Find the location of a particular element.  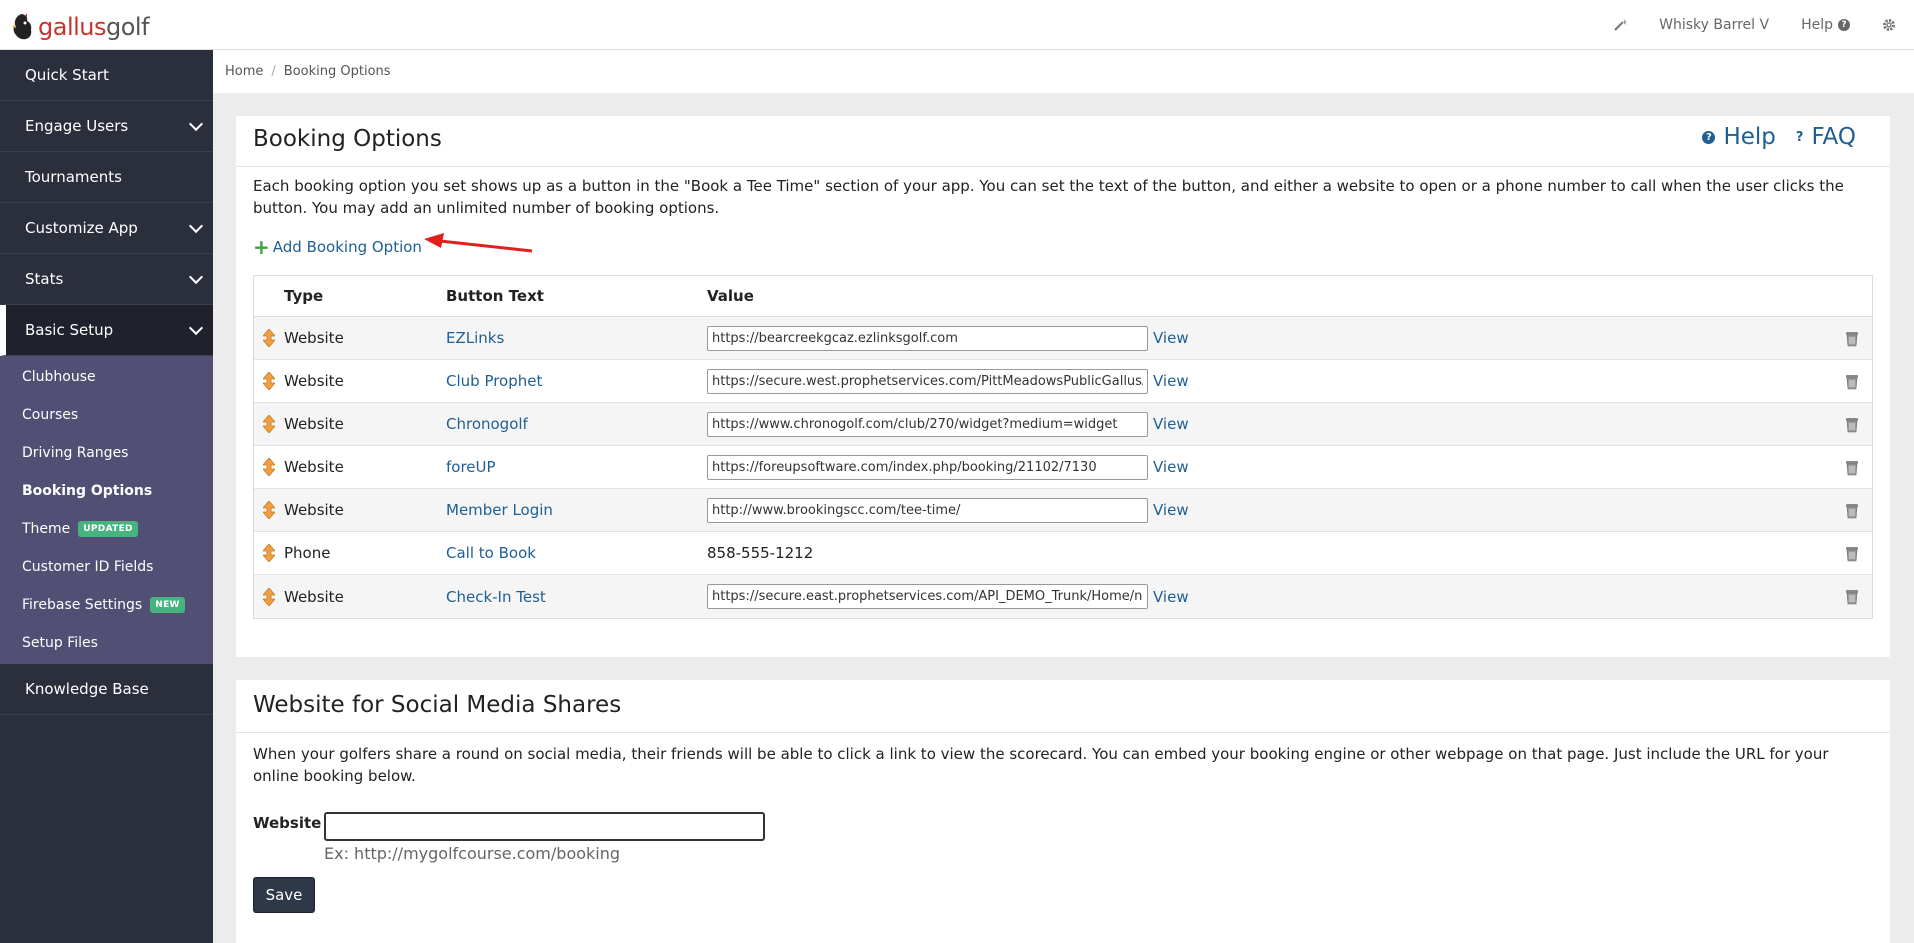

row-button-text: EZLinks is located at coordinates (576, 338).